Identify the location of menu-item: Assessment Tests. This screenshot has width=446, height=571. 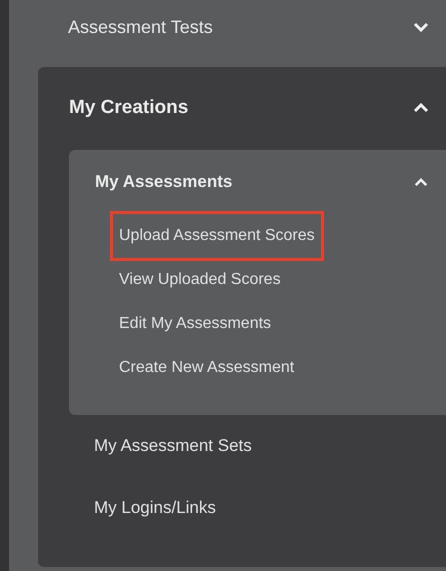
(140, 27).